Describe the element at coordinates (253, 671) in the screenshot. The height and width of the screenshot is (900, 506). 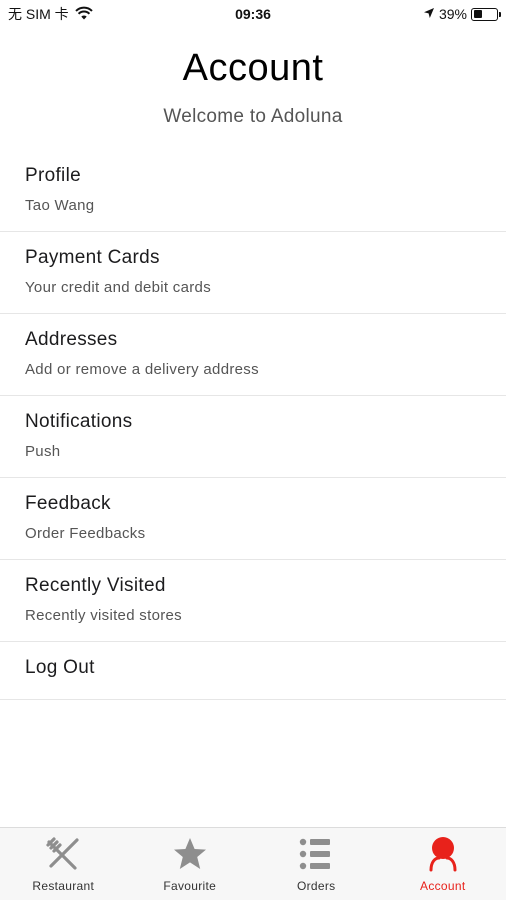
I see `menu-item-log-out: Log Out` at that location.